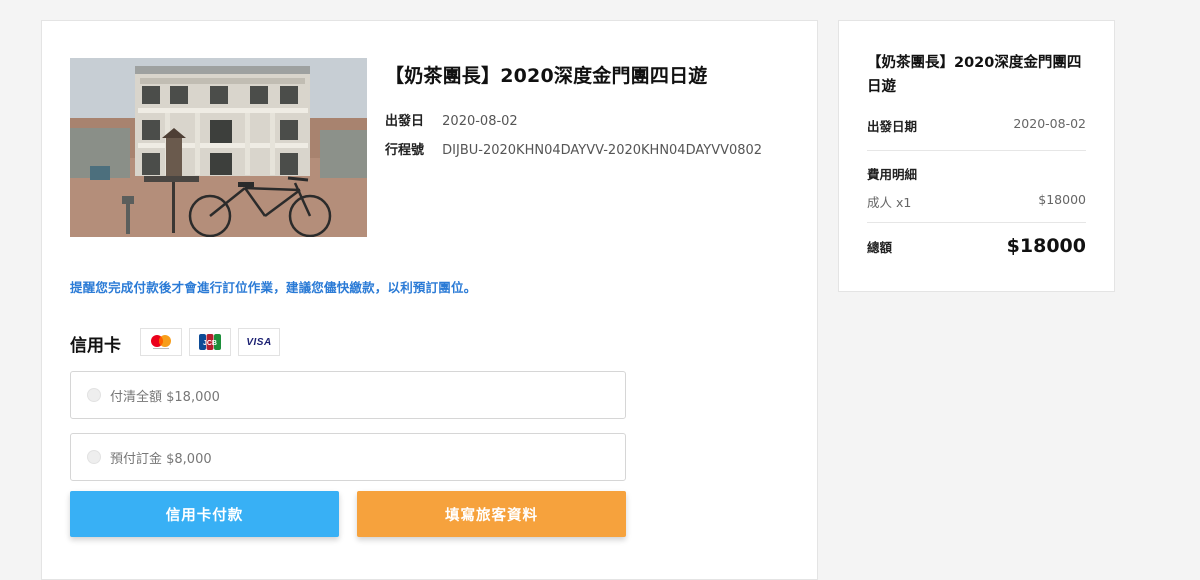  Describe the element at coordinates (218, 147) in the screenshot. I see `tour-photo` at that location.